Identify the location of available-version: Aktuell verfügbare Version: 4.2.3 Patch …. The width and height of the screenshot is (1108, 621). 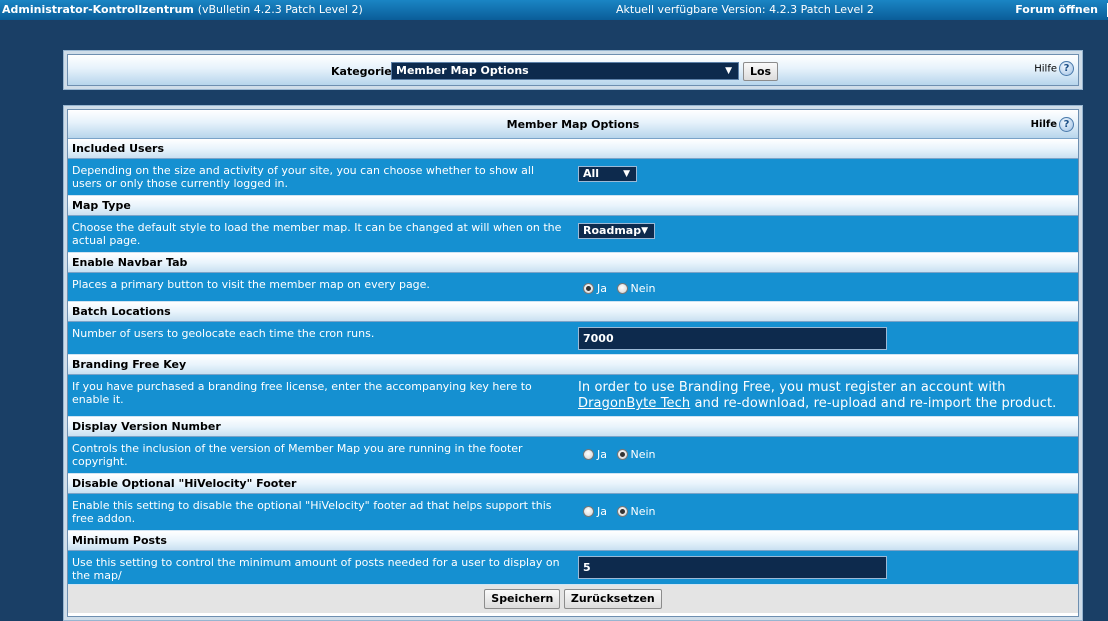
(745, 9).